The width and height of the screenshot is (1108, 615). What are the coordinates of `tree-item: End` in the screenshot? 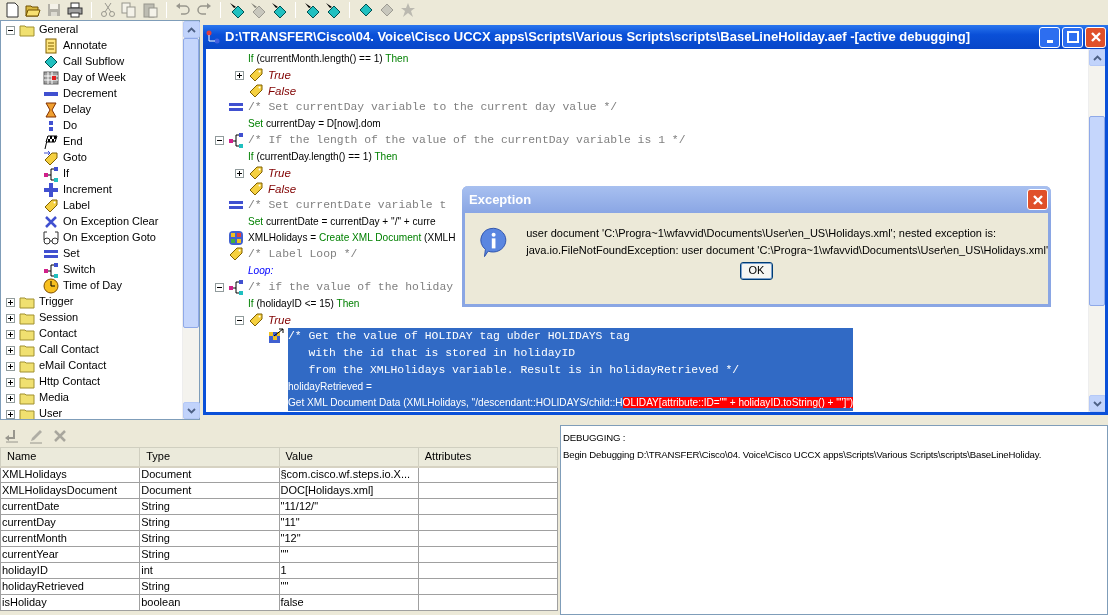 It's located at (72, 142).